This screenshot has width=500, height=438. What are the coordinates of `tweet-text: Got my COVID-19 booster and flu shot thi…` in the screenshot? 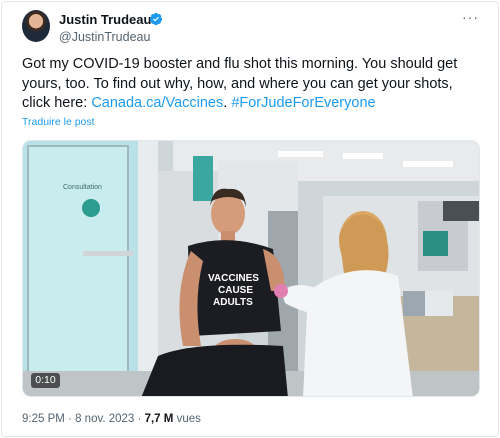 It's located at (252, 84).